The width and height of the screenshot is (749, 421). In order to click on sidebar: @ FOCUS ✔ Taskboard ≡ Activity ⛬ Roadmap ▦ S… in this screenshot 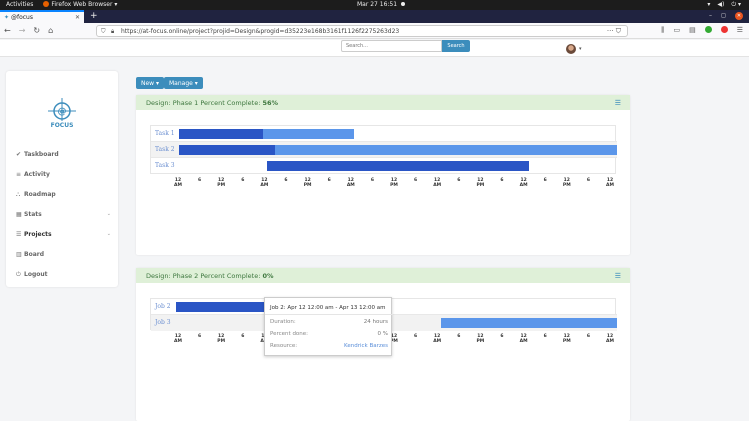, I will do `click(62, 179)`.